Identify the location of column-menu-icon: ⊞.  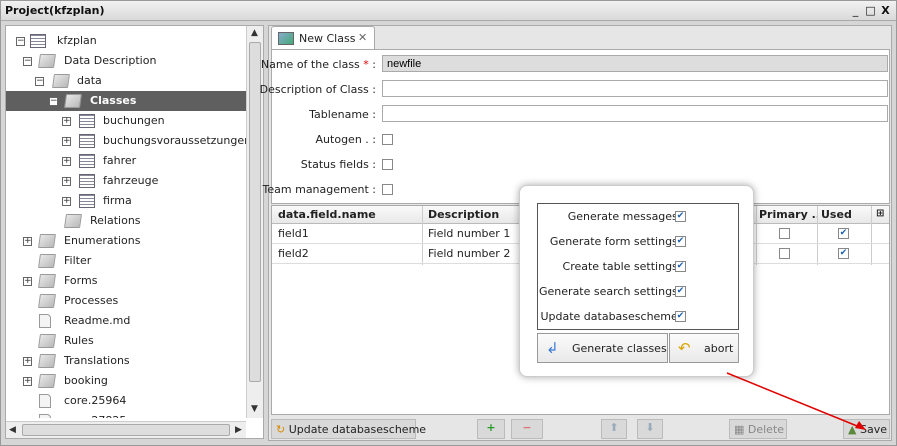
(880, 213).